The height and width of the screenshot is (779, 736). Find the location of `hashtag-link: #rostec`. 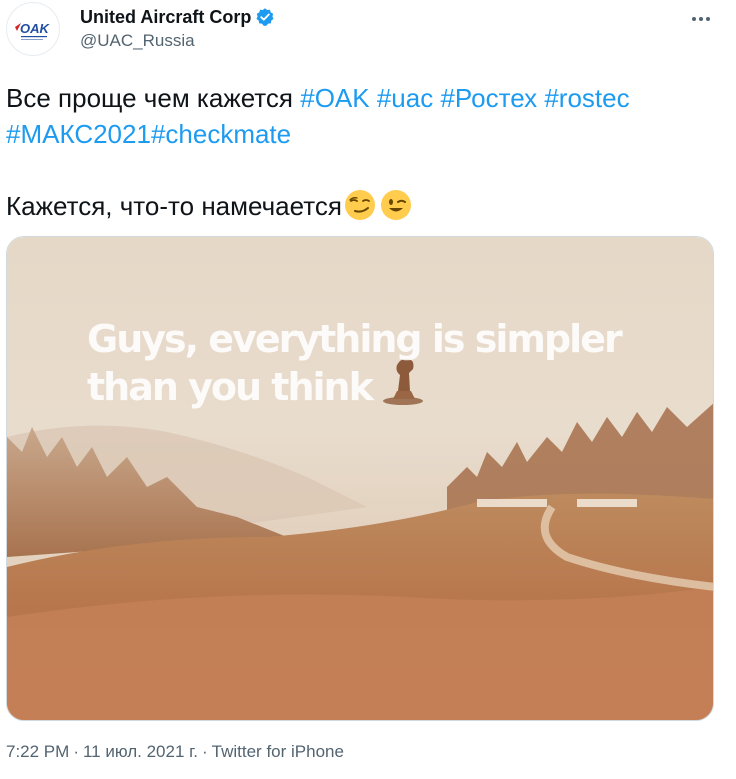

hashtag-link: #rostec is located at coordinates (586, 98).